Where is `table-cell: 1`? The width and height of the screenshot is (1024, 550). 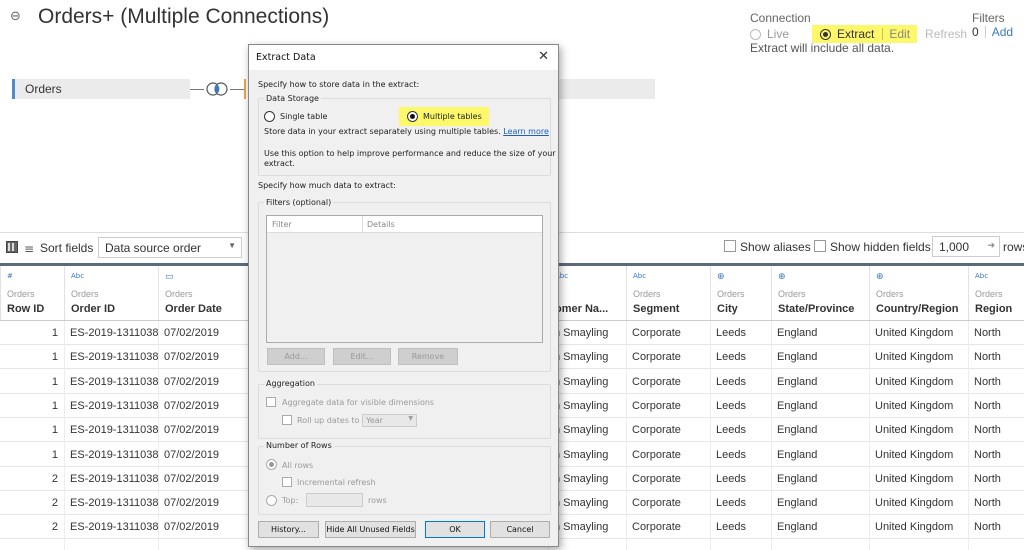
table-cell: 1 is located at coordinates (54, 430).